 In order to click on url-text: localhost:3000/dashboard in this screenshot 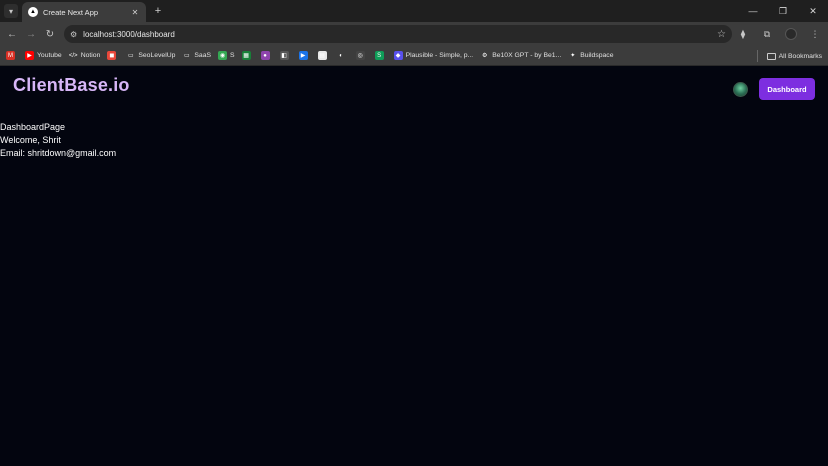, I will do `click(400, 34)`.